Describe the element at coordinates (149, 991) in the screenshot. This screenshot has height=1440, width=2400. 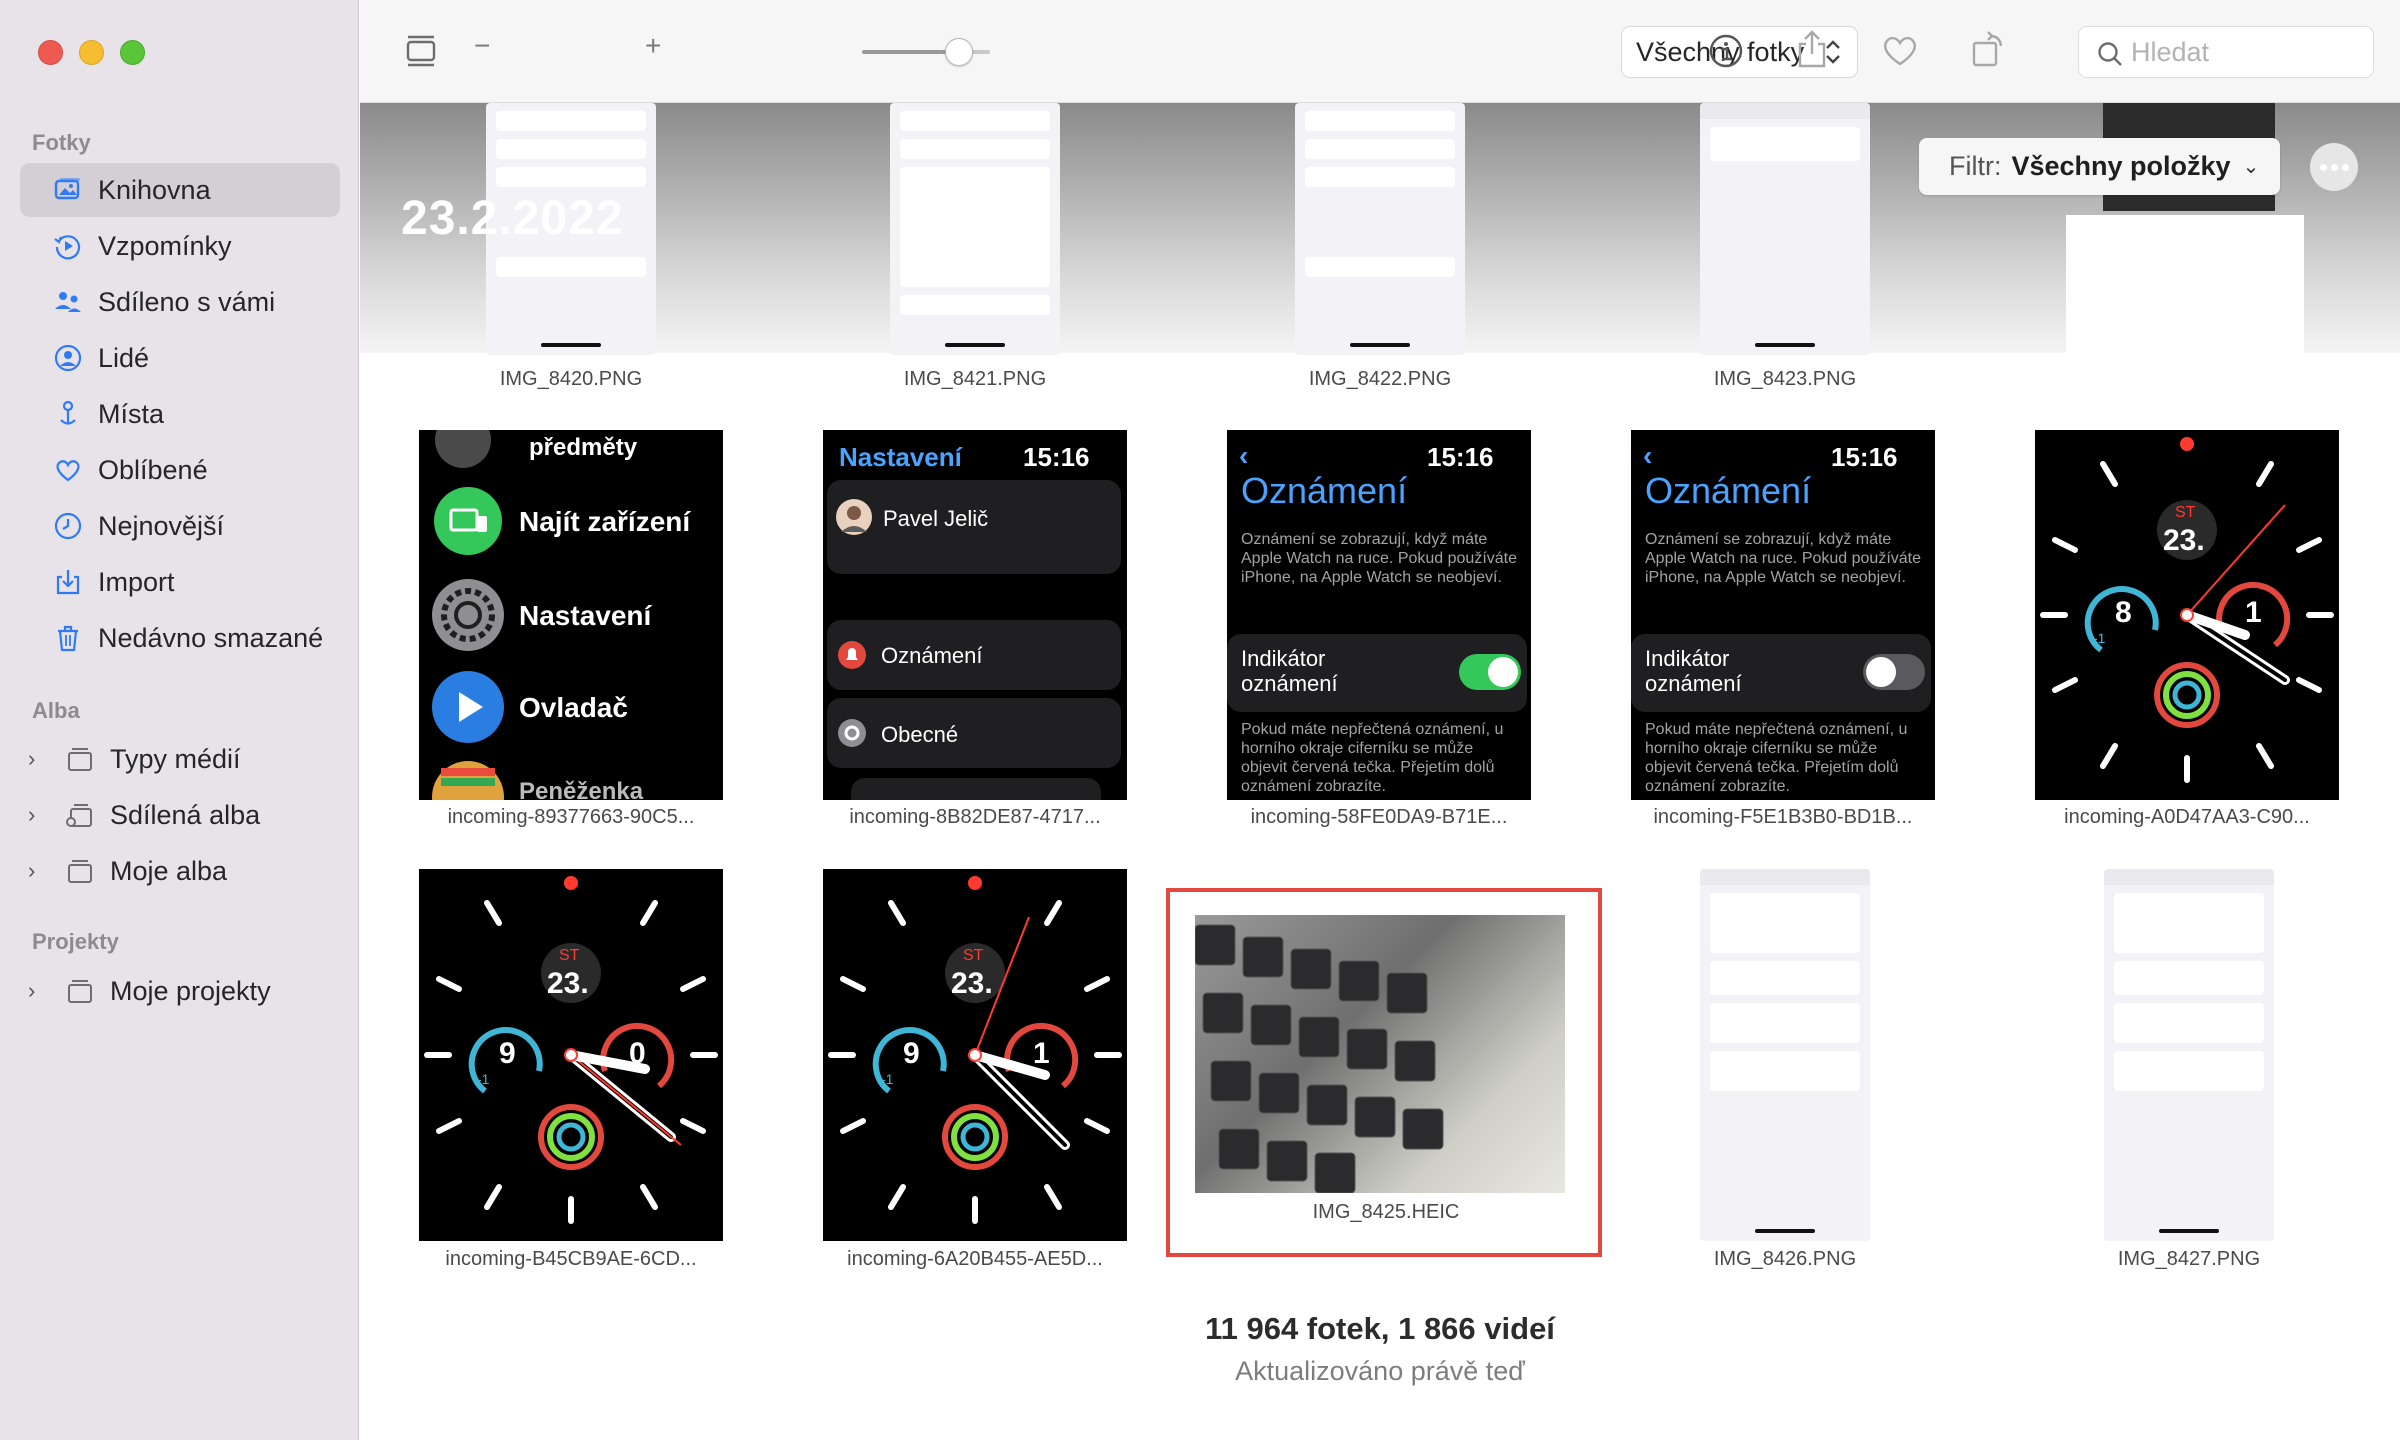
I see `sidebar-item-my-projects: › Moje projekty` at that location.